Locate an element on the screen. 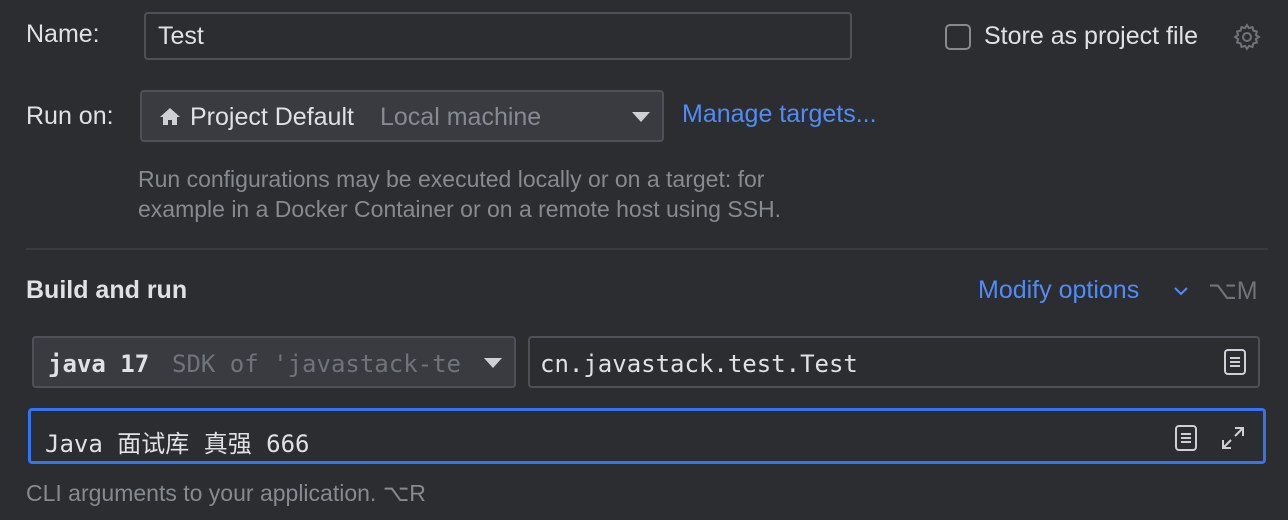 The image size is (1288, 520). build-and-run-title: Build and run is located at coordinates (107, 290).